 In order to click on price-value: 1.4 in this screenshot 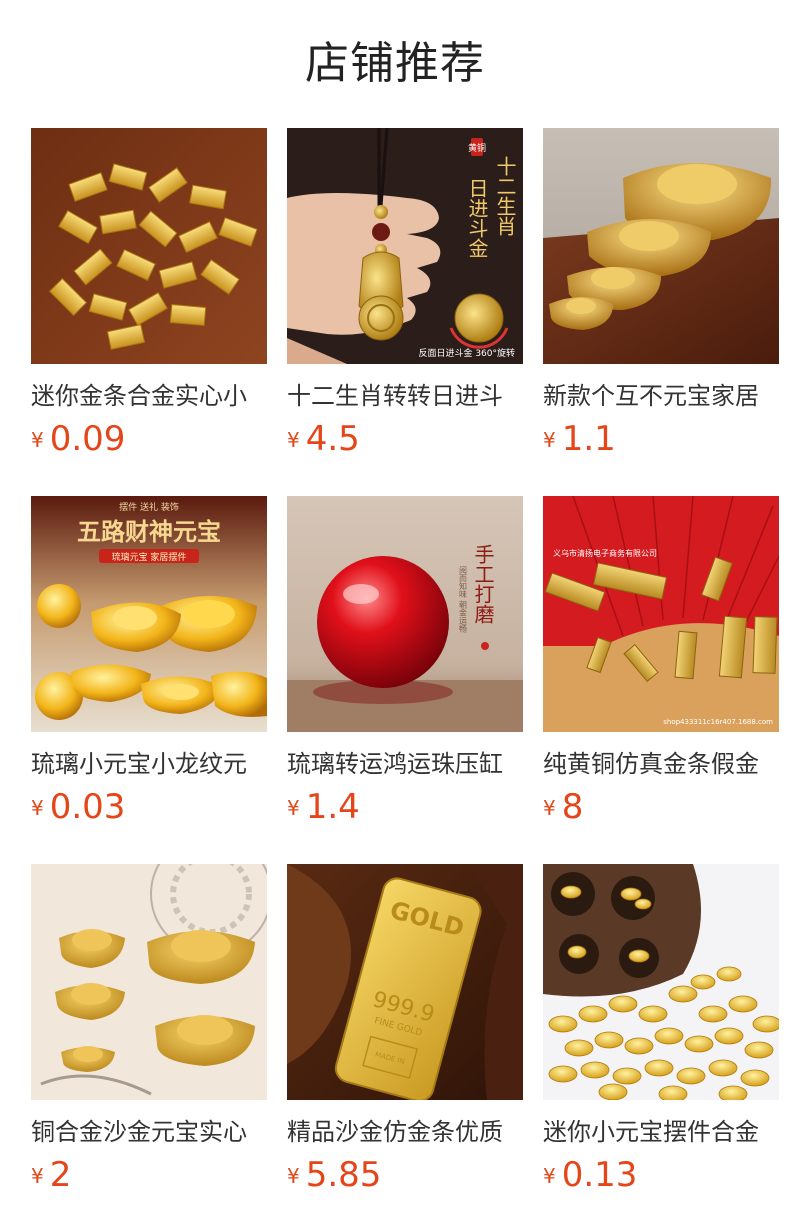, I will do `click(332, 807)`.